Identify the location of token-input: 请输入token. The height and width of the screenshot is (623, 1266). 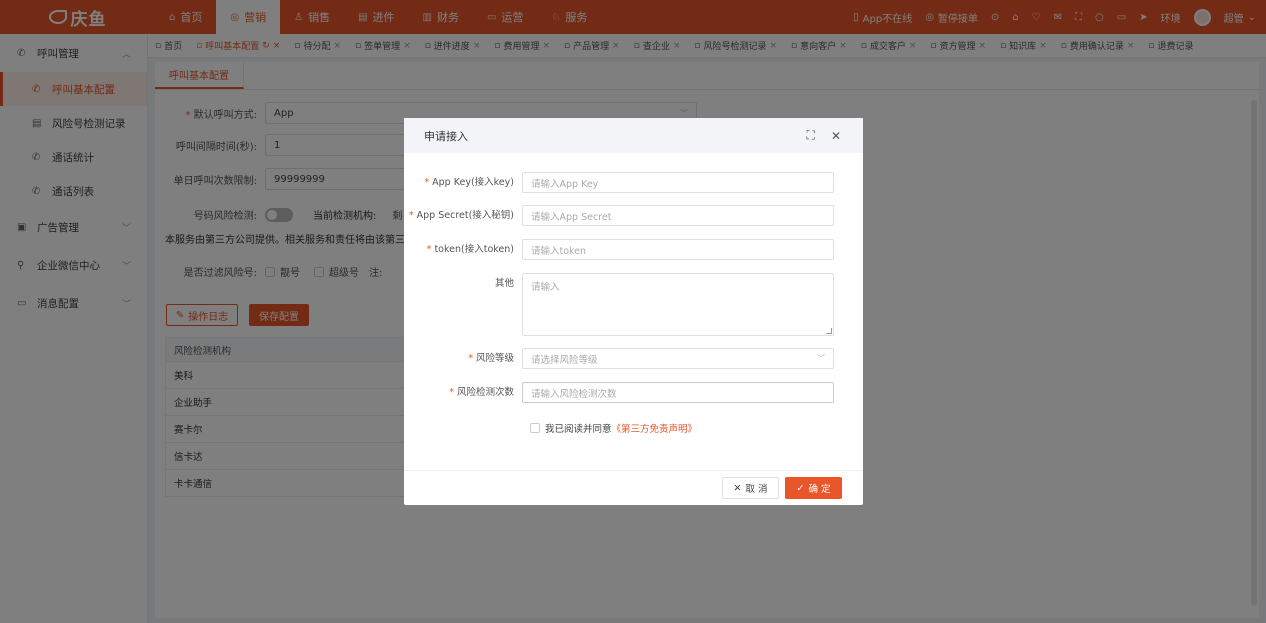
(678, 249).